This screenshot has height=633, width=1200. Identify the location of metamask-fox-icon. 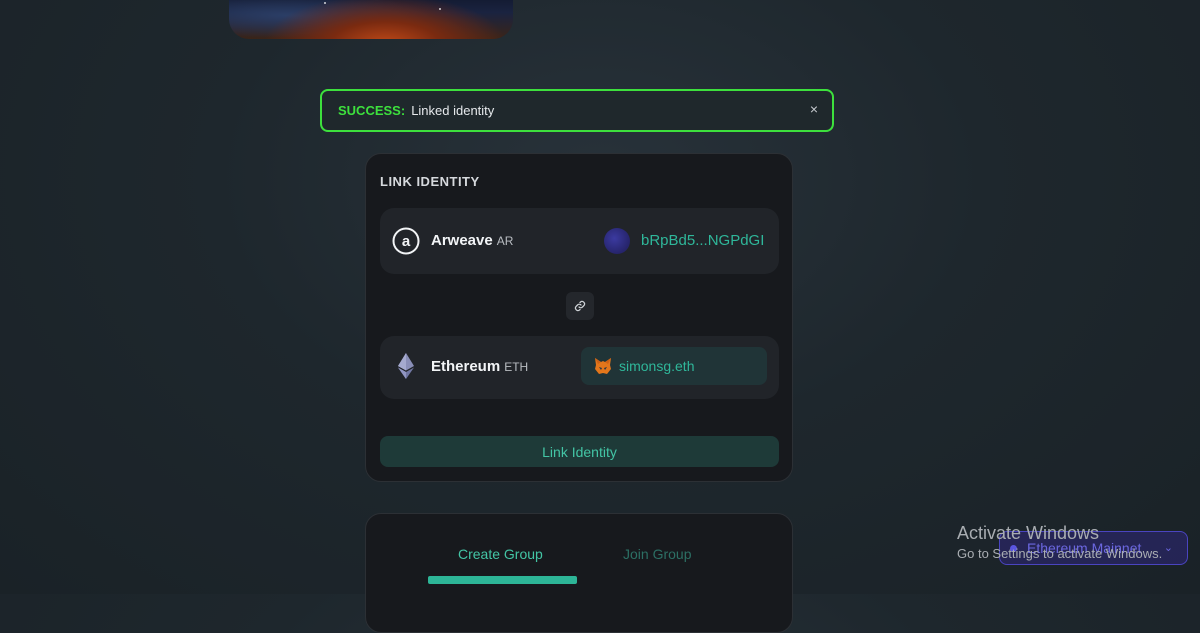
(603, 366).